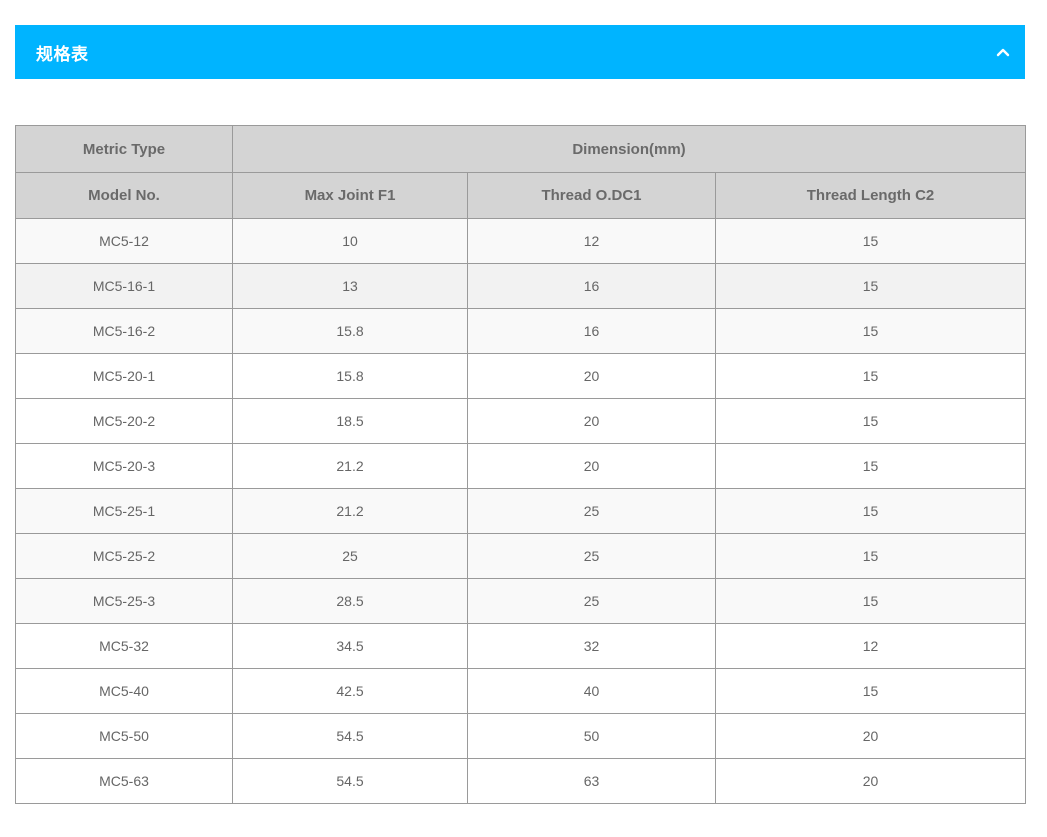  I want to click on table-row: MC5-50 54.5 50 20, so click(521, 736).